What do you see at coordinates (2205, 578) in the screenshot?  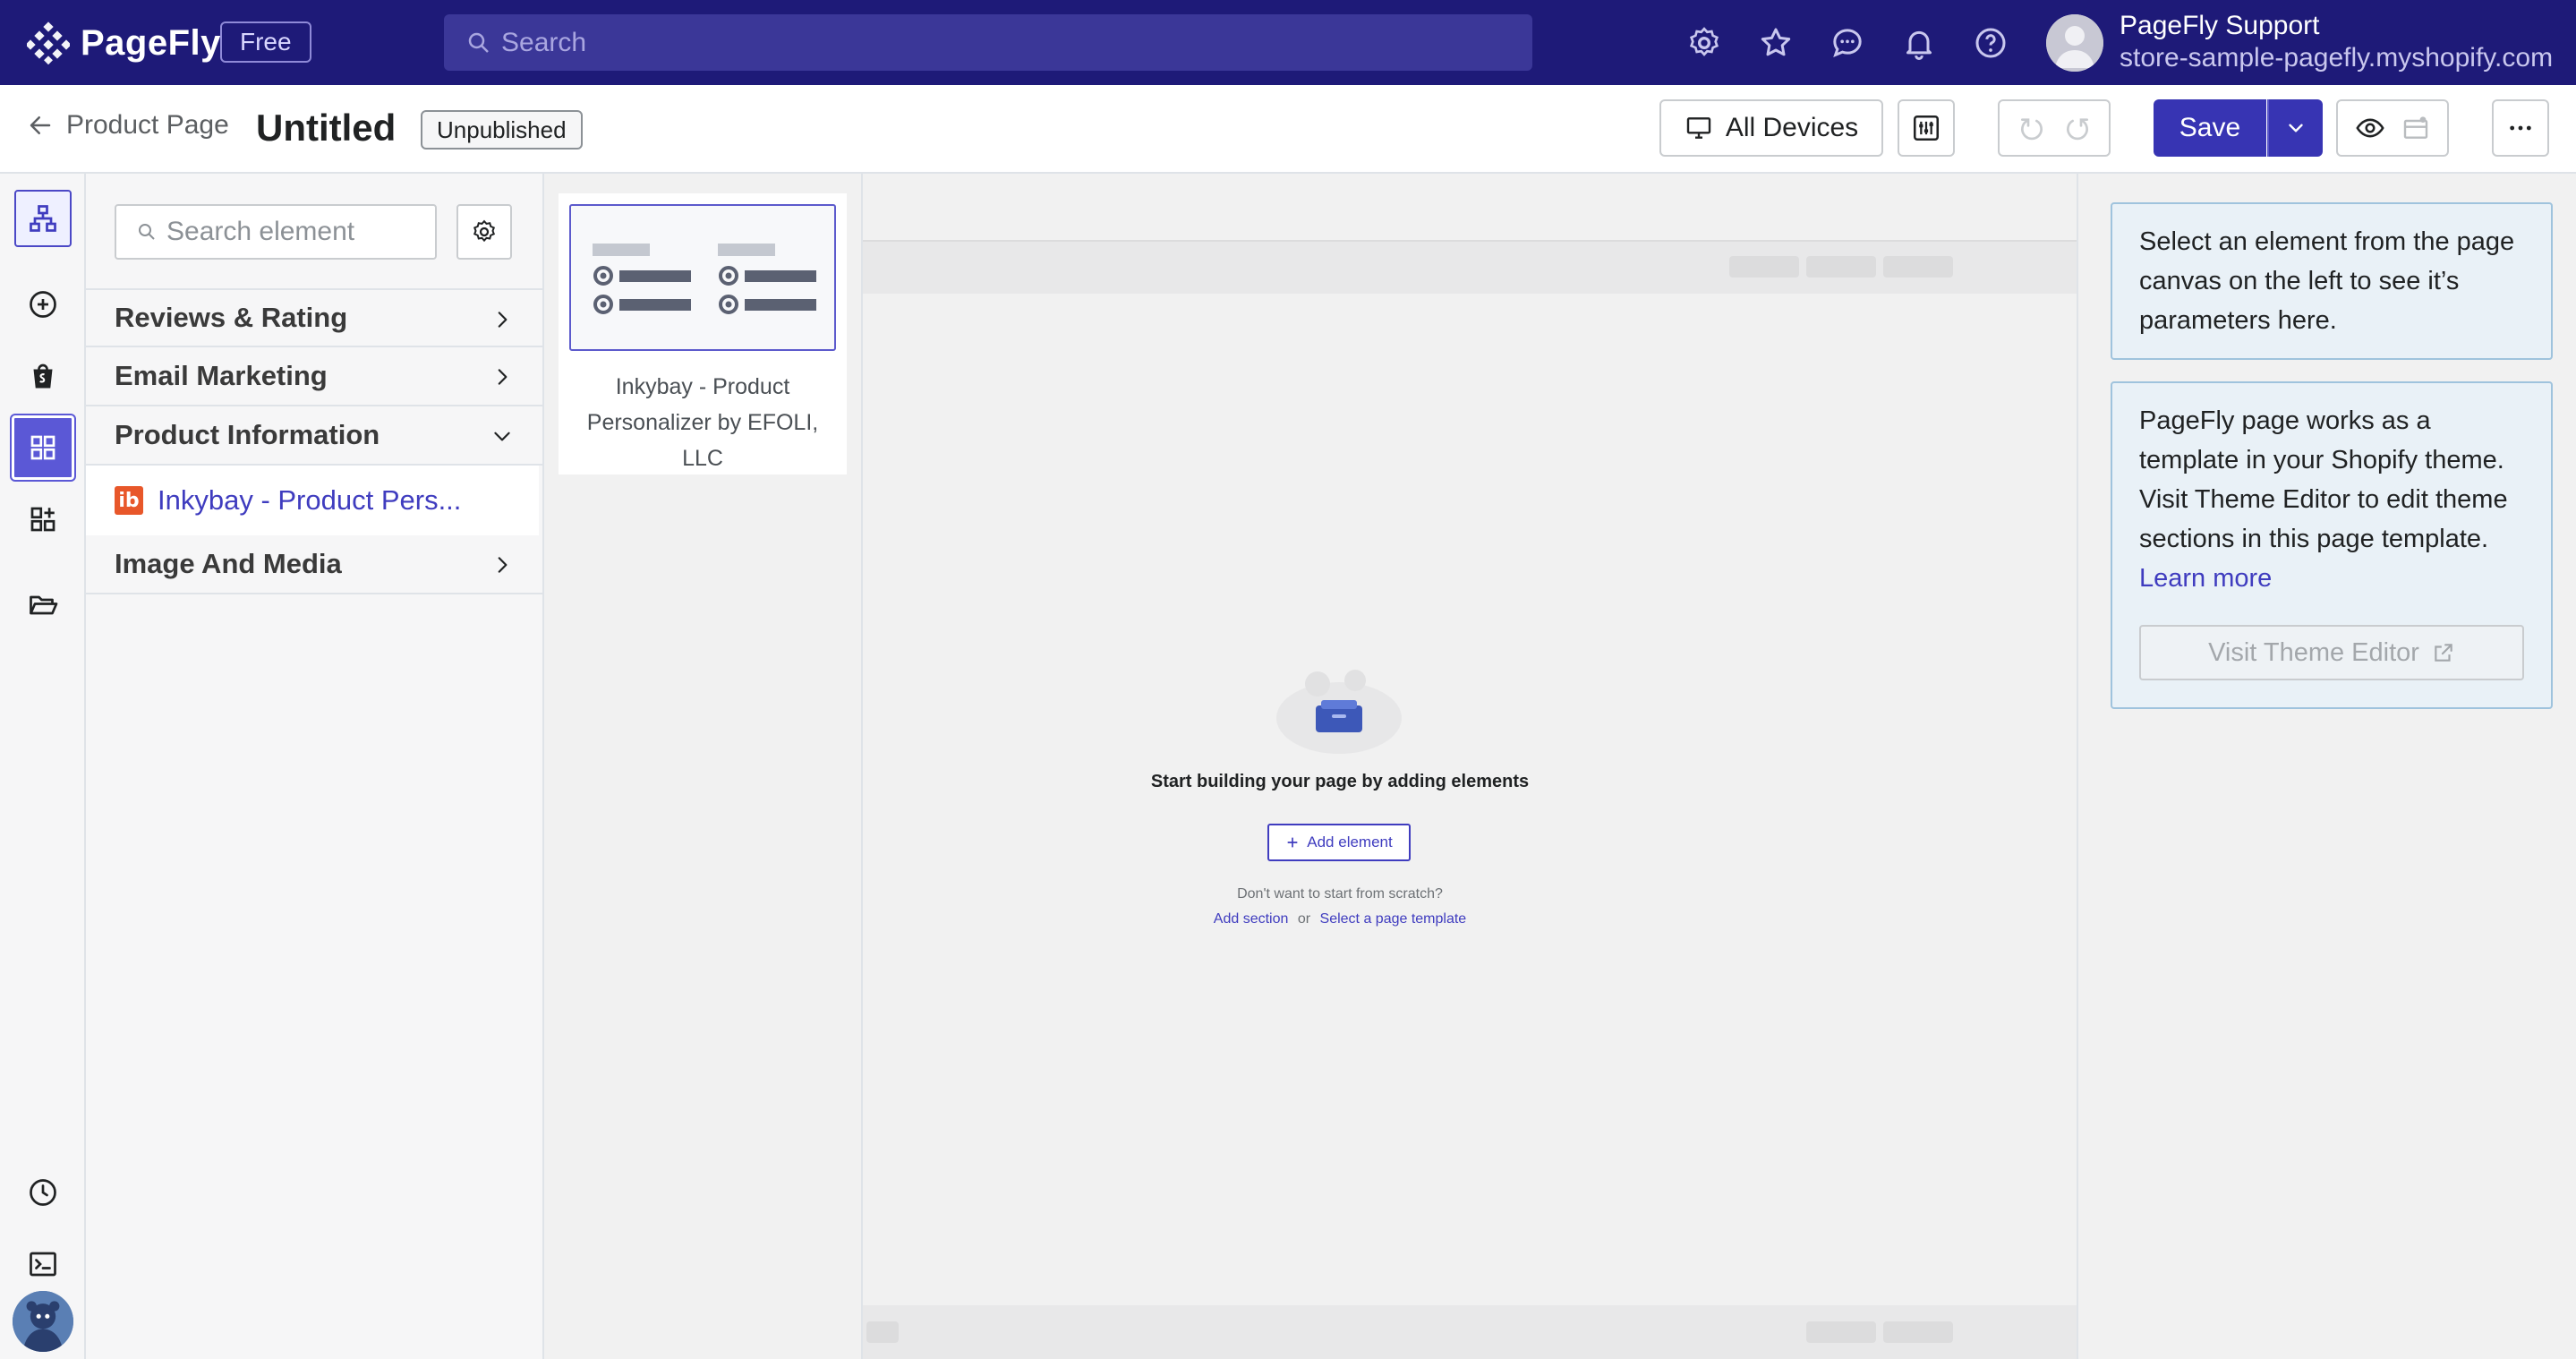 I see `learn-more-link: Learn more` at bounding box center [2205, 578].